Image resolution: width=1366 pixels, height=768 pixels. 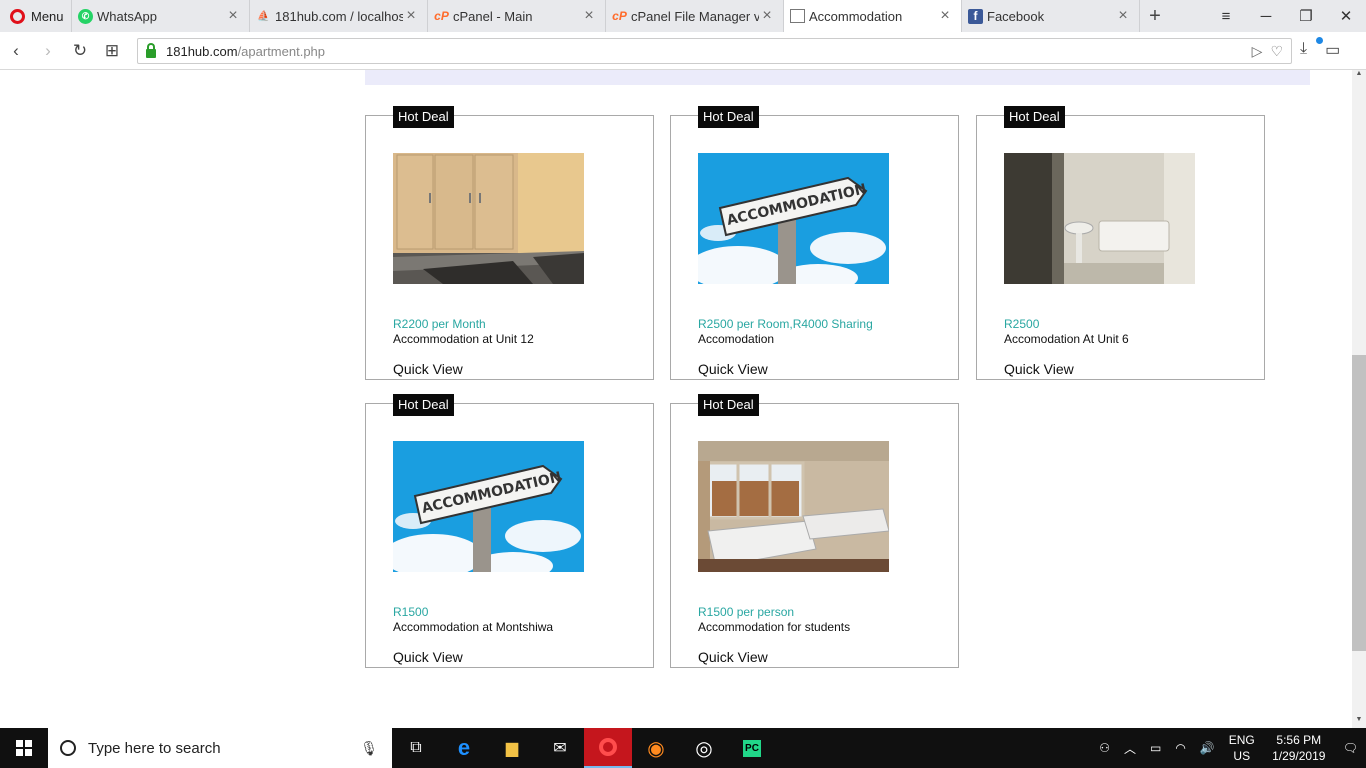 I want to click on lang-bottom: US, so click(x=1242, y=756).